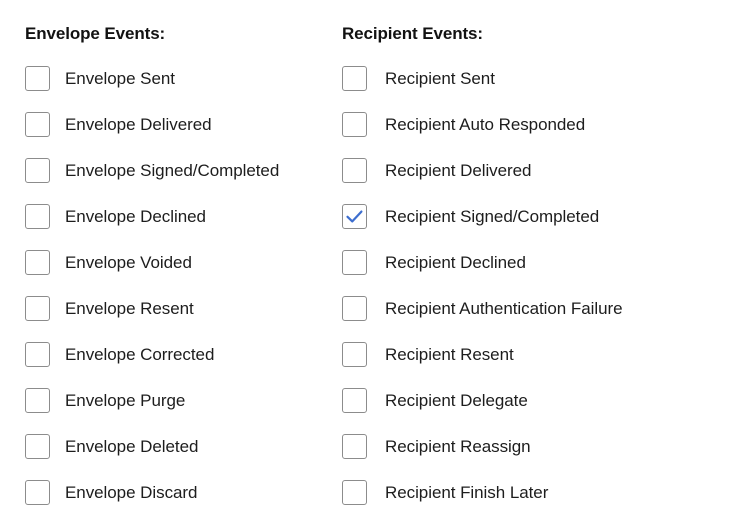 This screenshot has height=526, width=740. I want to click on checkbox-row: Envelope Voided, so click(152, 273).